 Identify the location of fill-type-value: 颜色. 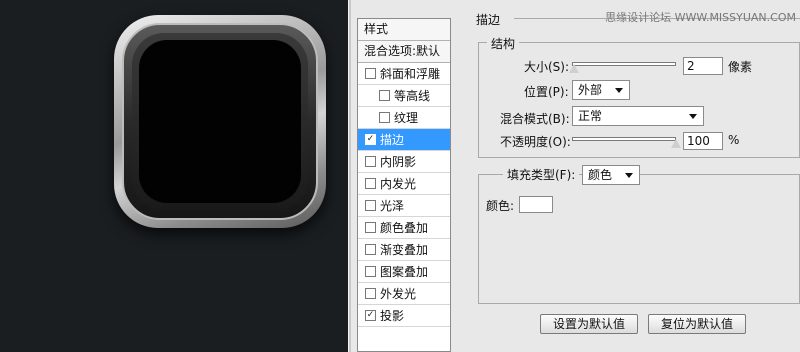
(600, 175).